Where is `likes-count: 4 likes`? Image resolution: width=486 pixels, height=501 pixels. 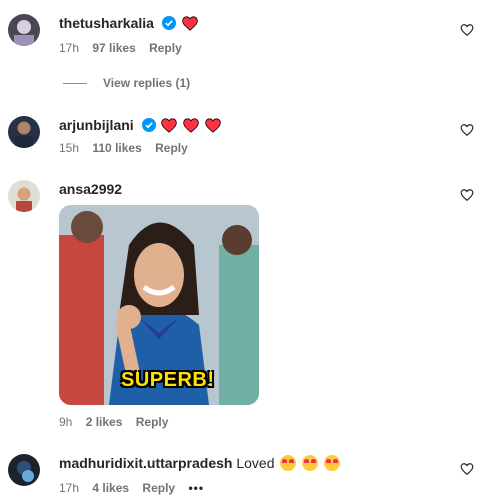
likes-count: 4 likes is located at coordinates (110, 488).